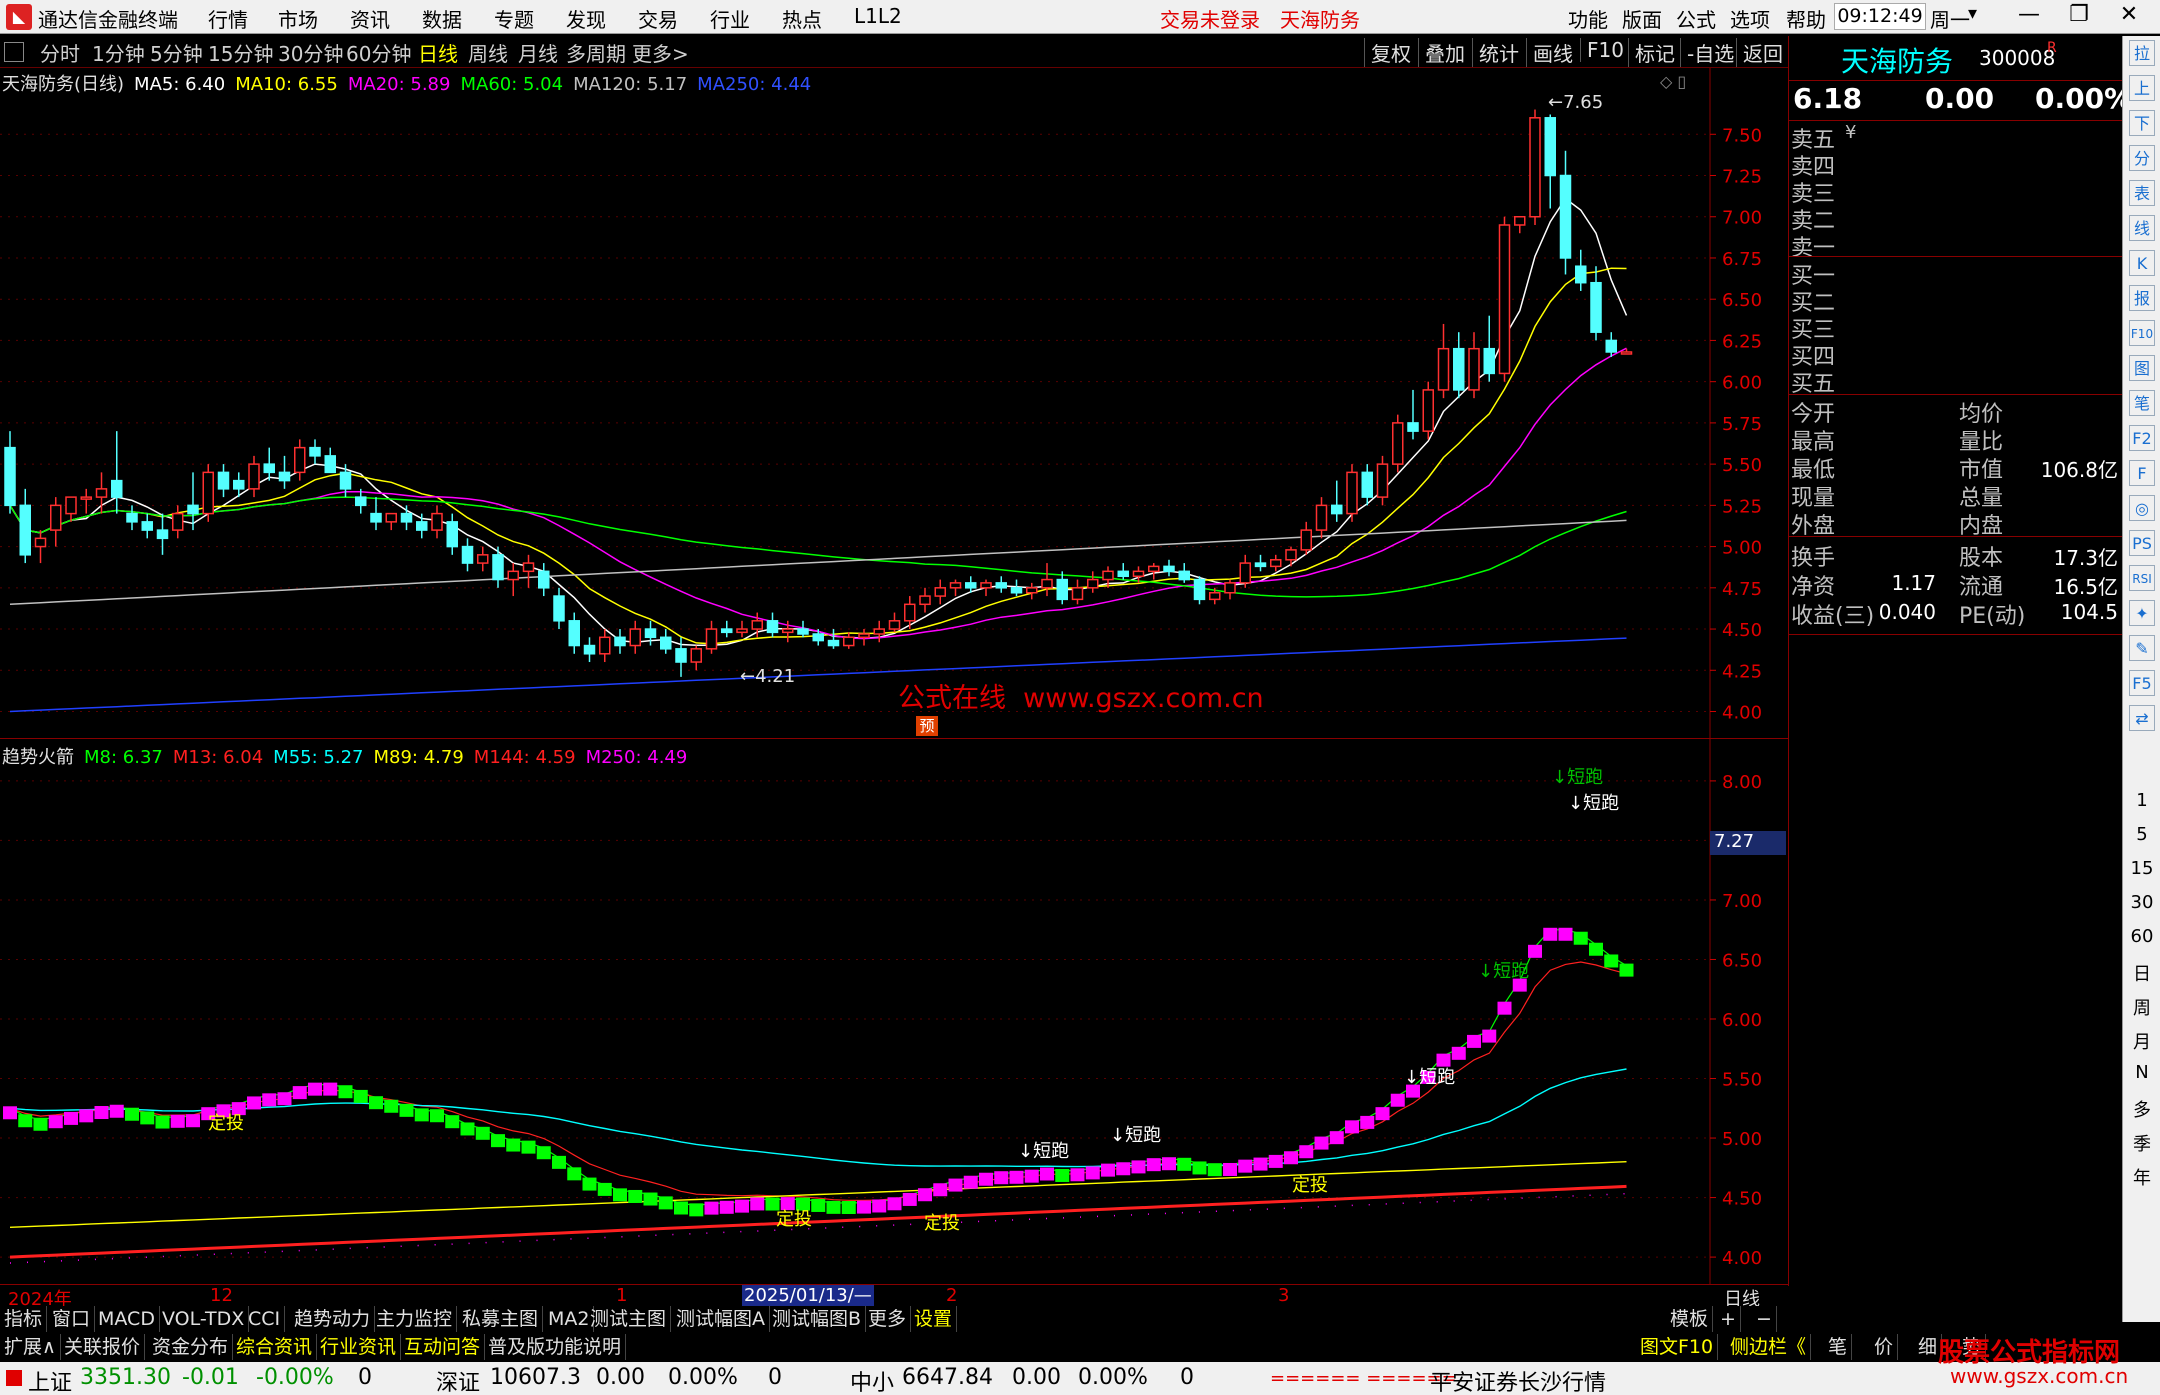 This screenshot has width=2160, height=1395. What do you see at coordinates (1806, 18) in the screenshot?
I see `right-menu-4: 帮助` at bounding box center [1806, 18].